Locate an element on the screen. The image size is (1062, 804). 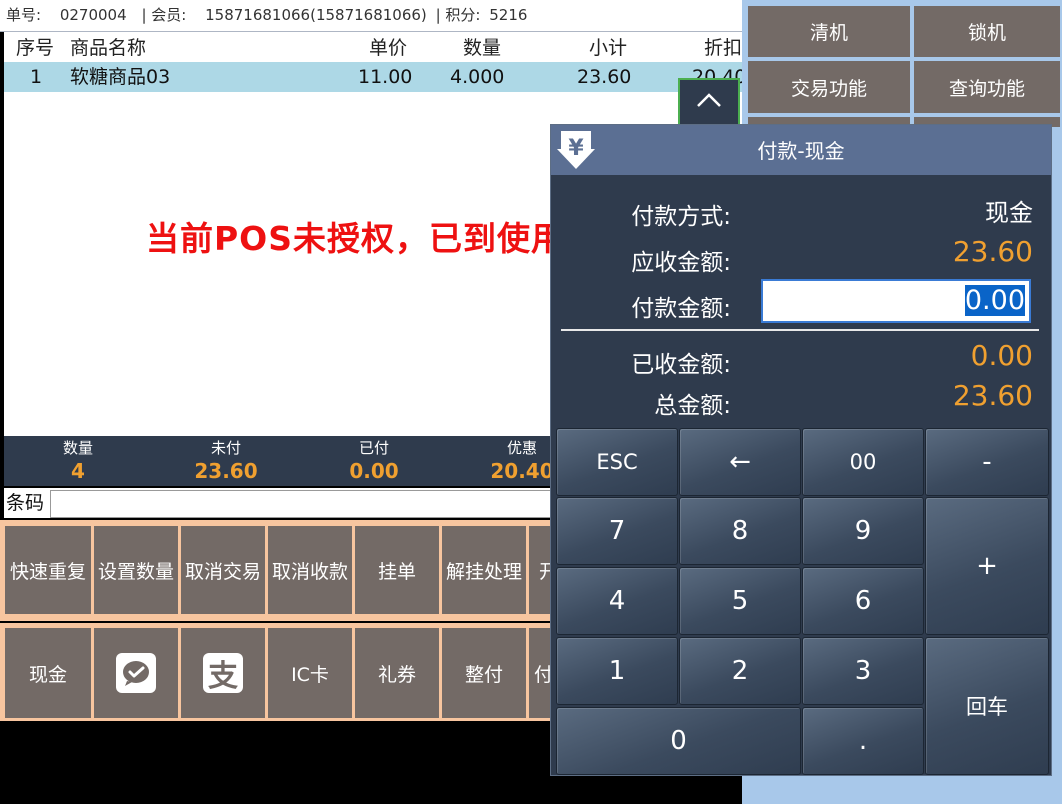
points-label: | 积分: is located at coordinates (458, 15).